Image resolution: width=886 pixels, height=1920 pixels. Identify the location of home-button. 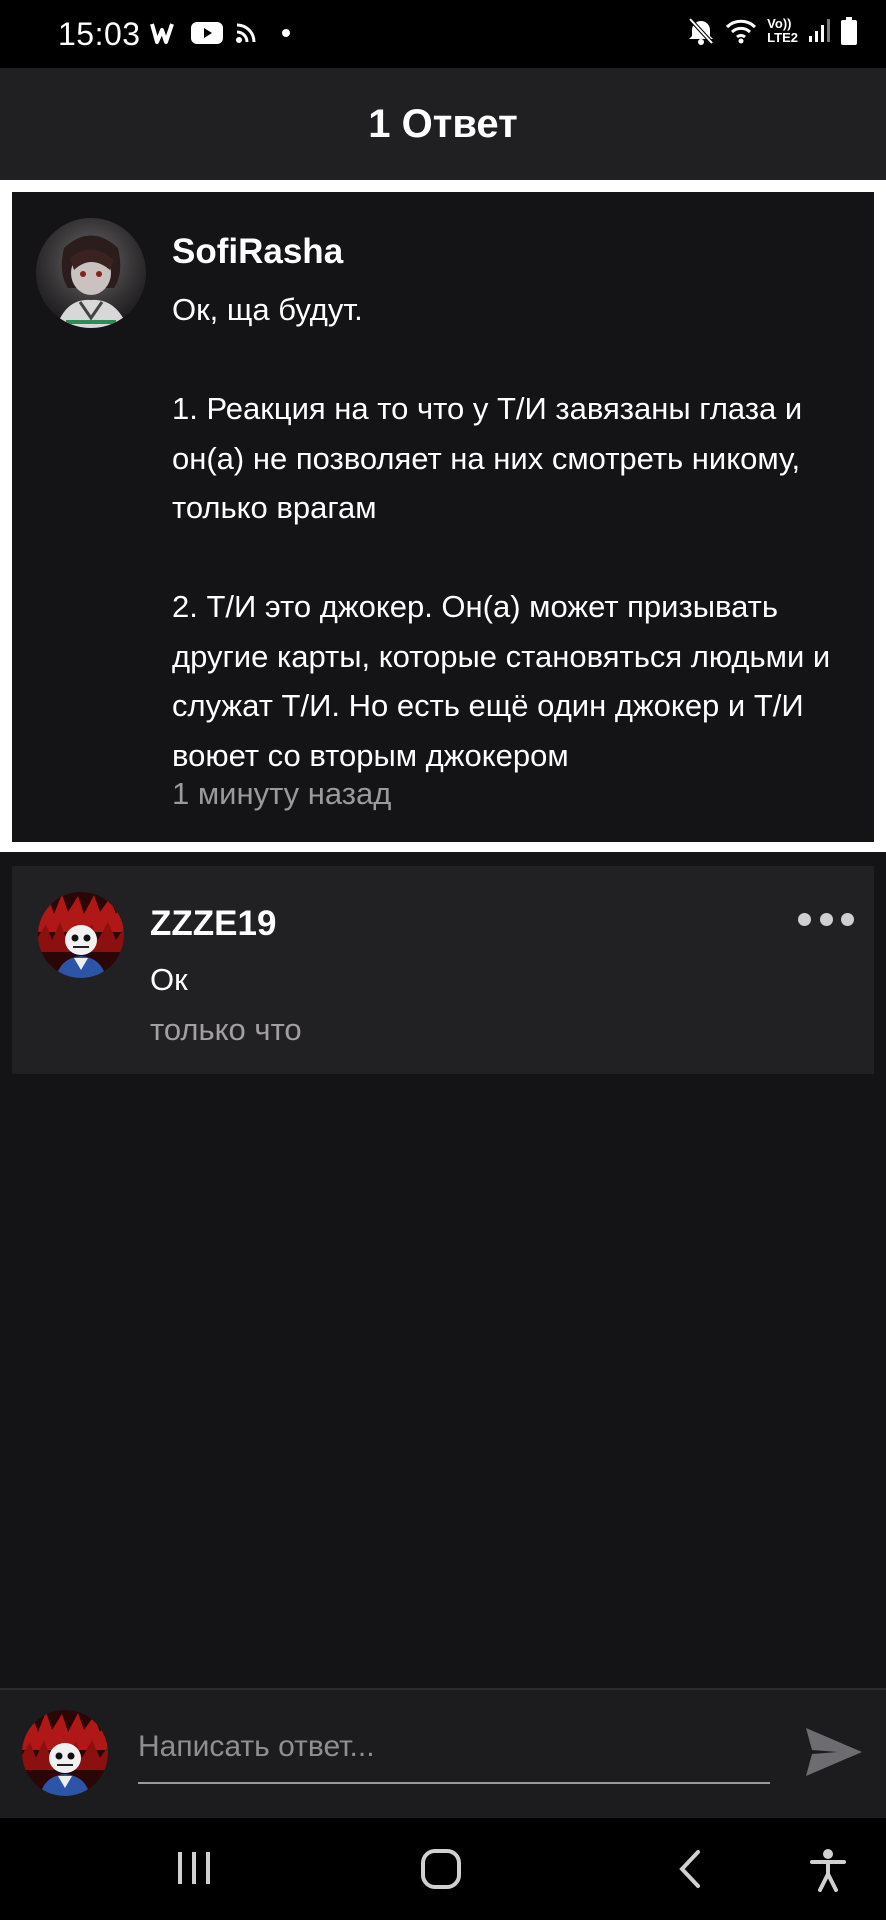
(441, 1869).